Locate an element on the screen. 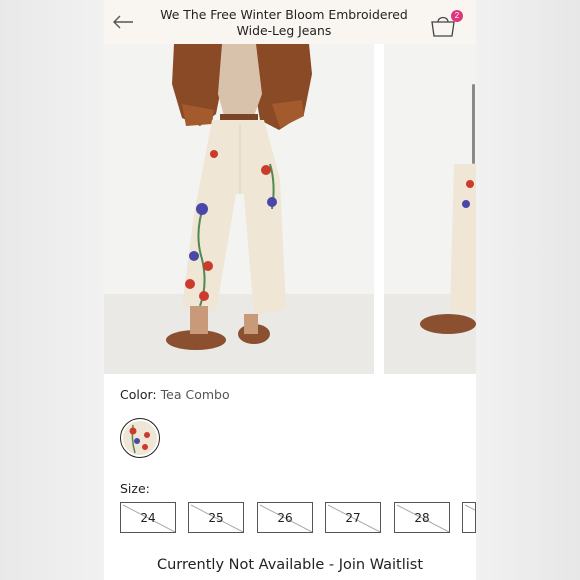 Image resolution: width=580 pixels, height=580 pixels. cart-count-badge: 2 is located at coordinates (457, 16).